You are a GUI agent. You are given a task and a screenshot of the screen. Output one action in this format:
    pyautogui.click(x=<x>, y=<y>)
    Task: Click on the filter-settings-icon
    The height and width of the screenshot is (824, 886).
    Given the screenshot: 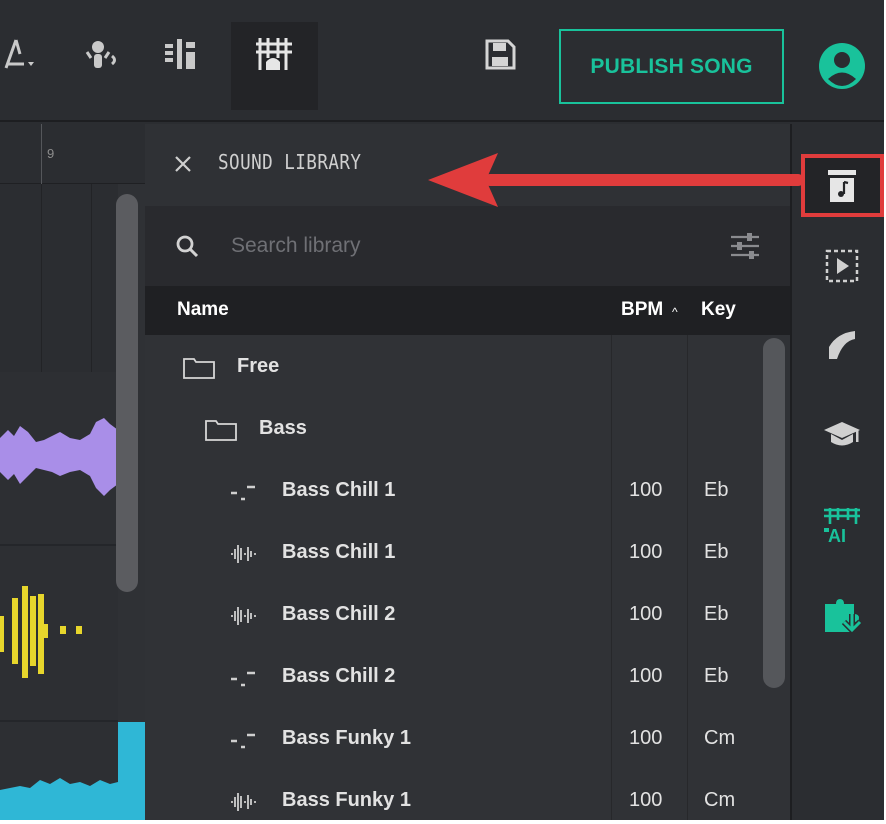 What is the action you would take?
    pyautogui.click(x=745, y=246)
    